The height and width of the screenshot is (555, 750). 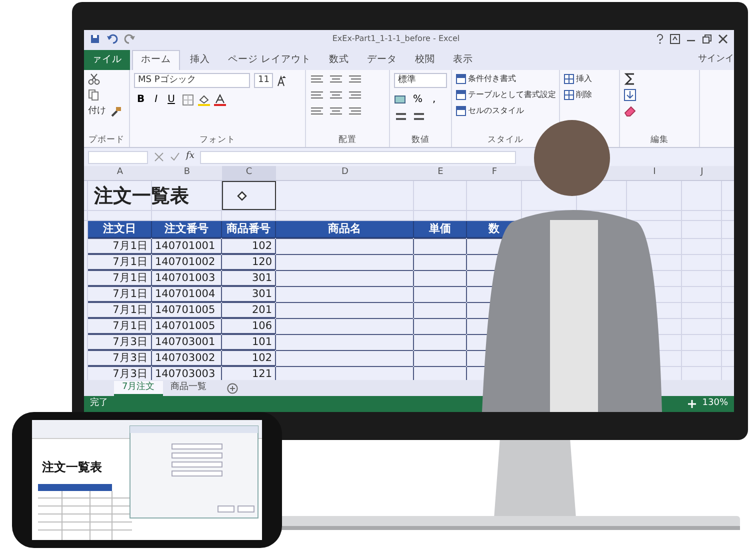 What do you see at coordinates (418, 99) in the screenshot?
I see `number-format-button: %` at bounding box center [418, 99].